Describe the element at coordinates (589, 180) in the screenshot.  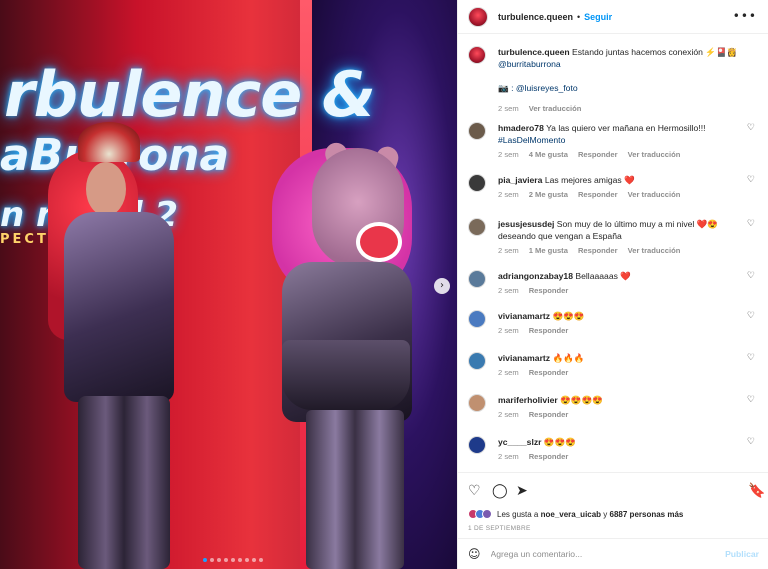
I see `comment-text: Las mejores amigas ❤️` at that location.